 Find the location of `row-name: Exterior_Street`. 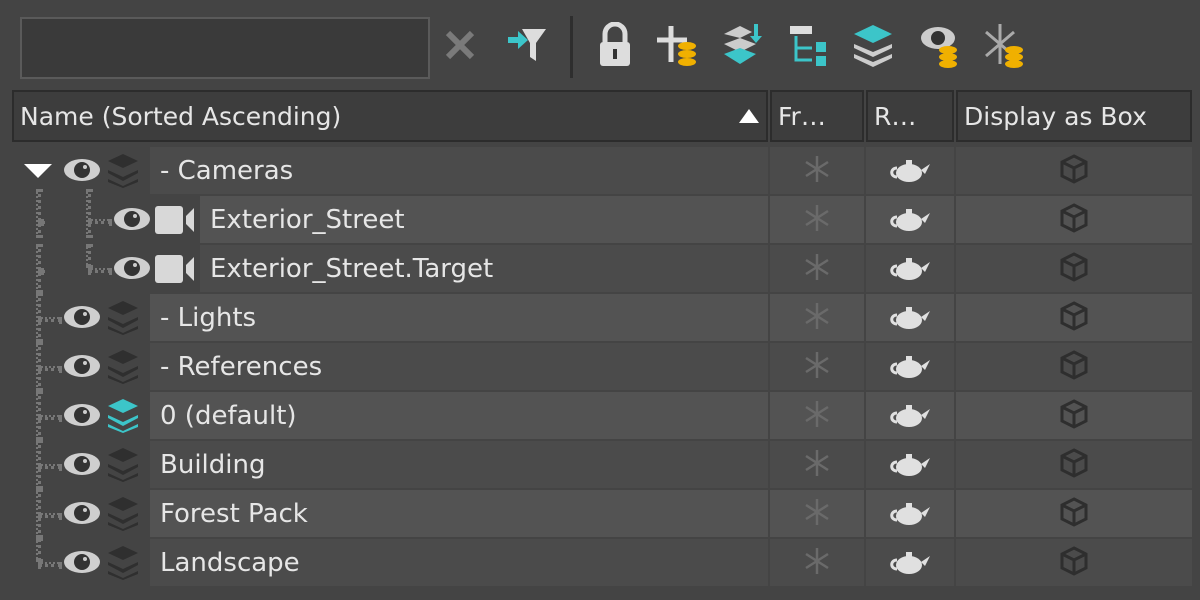

row-name: Exterior_Street is located at coordinates (484, 219).